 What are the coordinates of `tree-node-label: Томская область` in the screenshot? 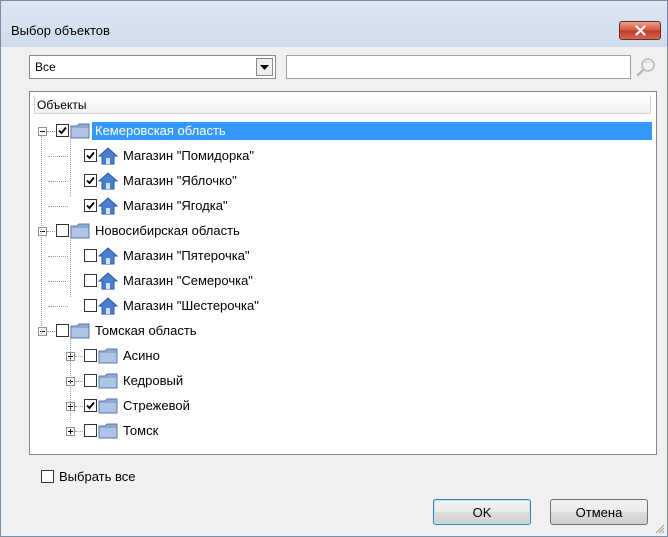 It's located at (146, 330).